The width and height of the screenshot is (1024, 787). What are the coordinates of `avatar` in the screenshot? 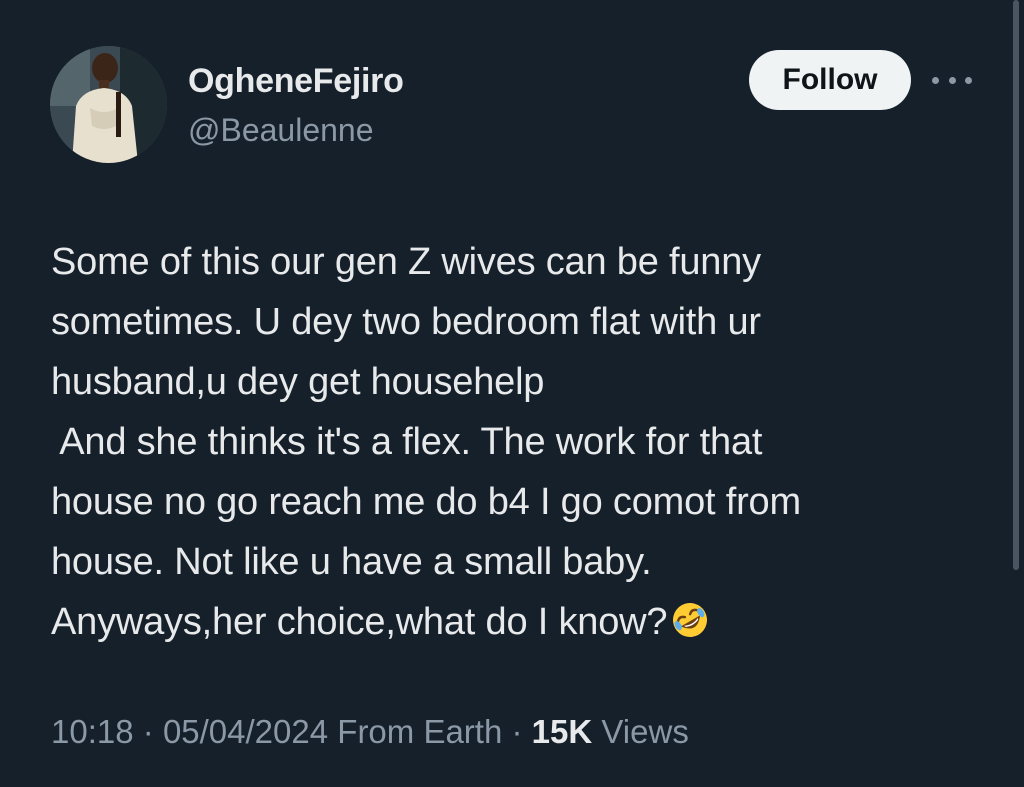 It's located at (108, 104).